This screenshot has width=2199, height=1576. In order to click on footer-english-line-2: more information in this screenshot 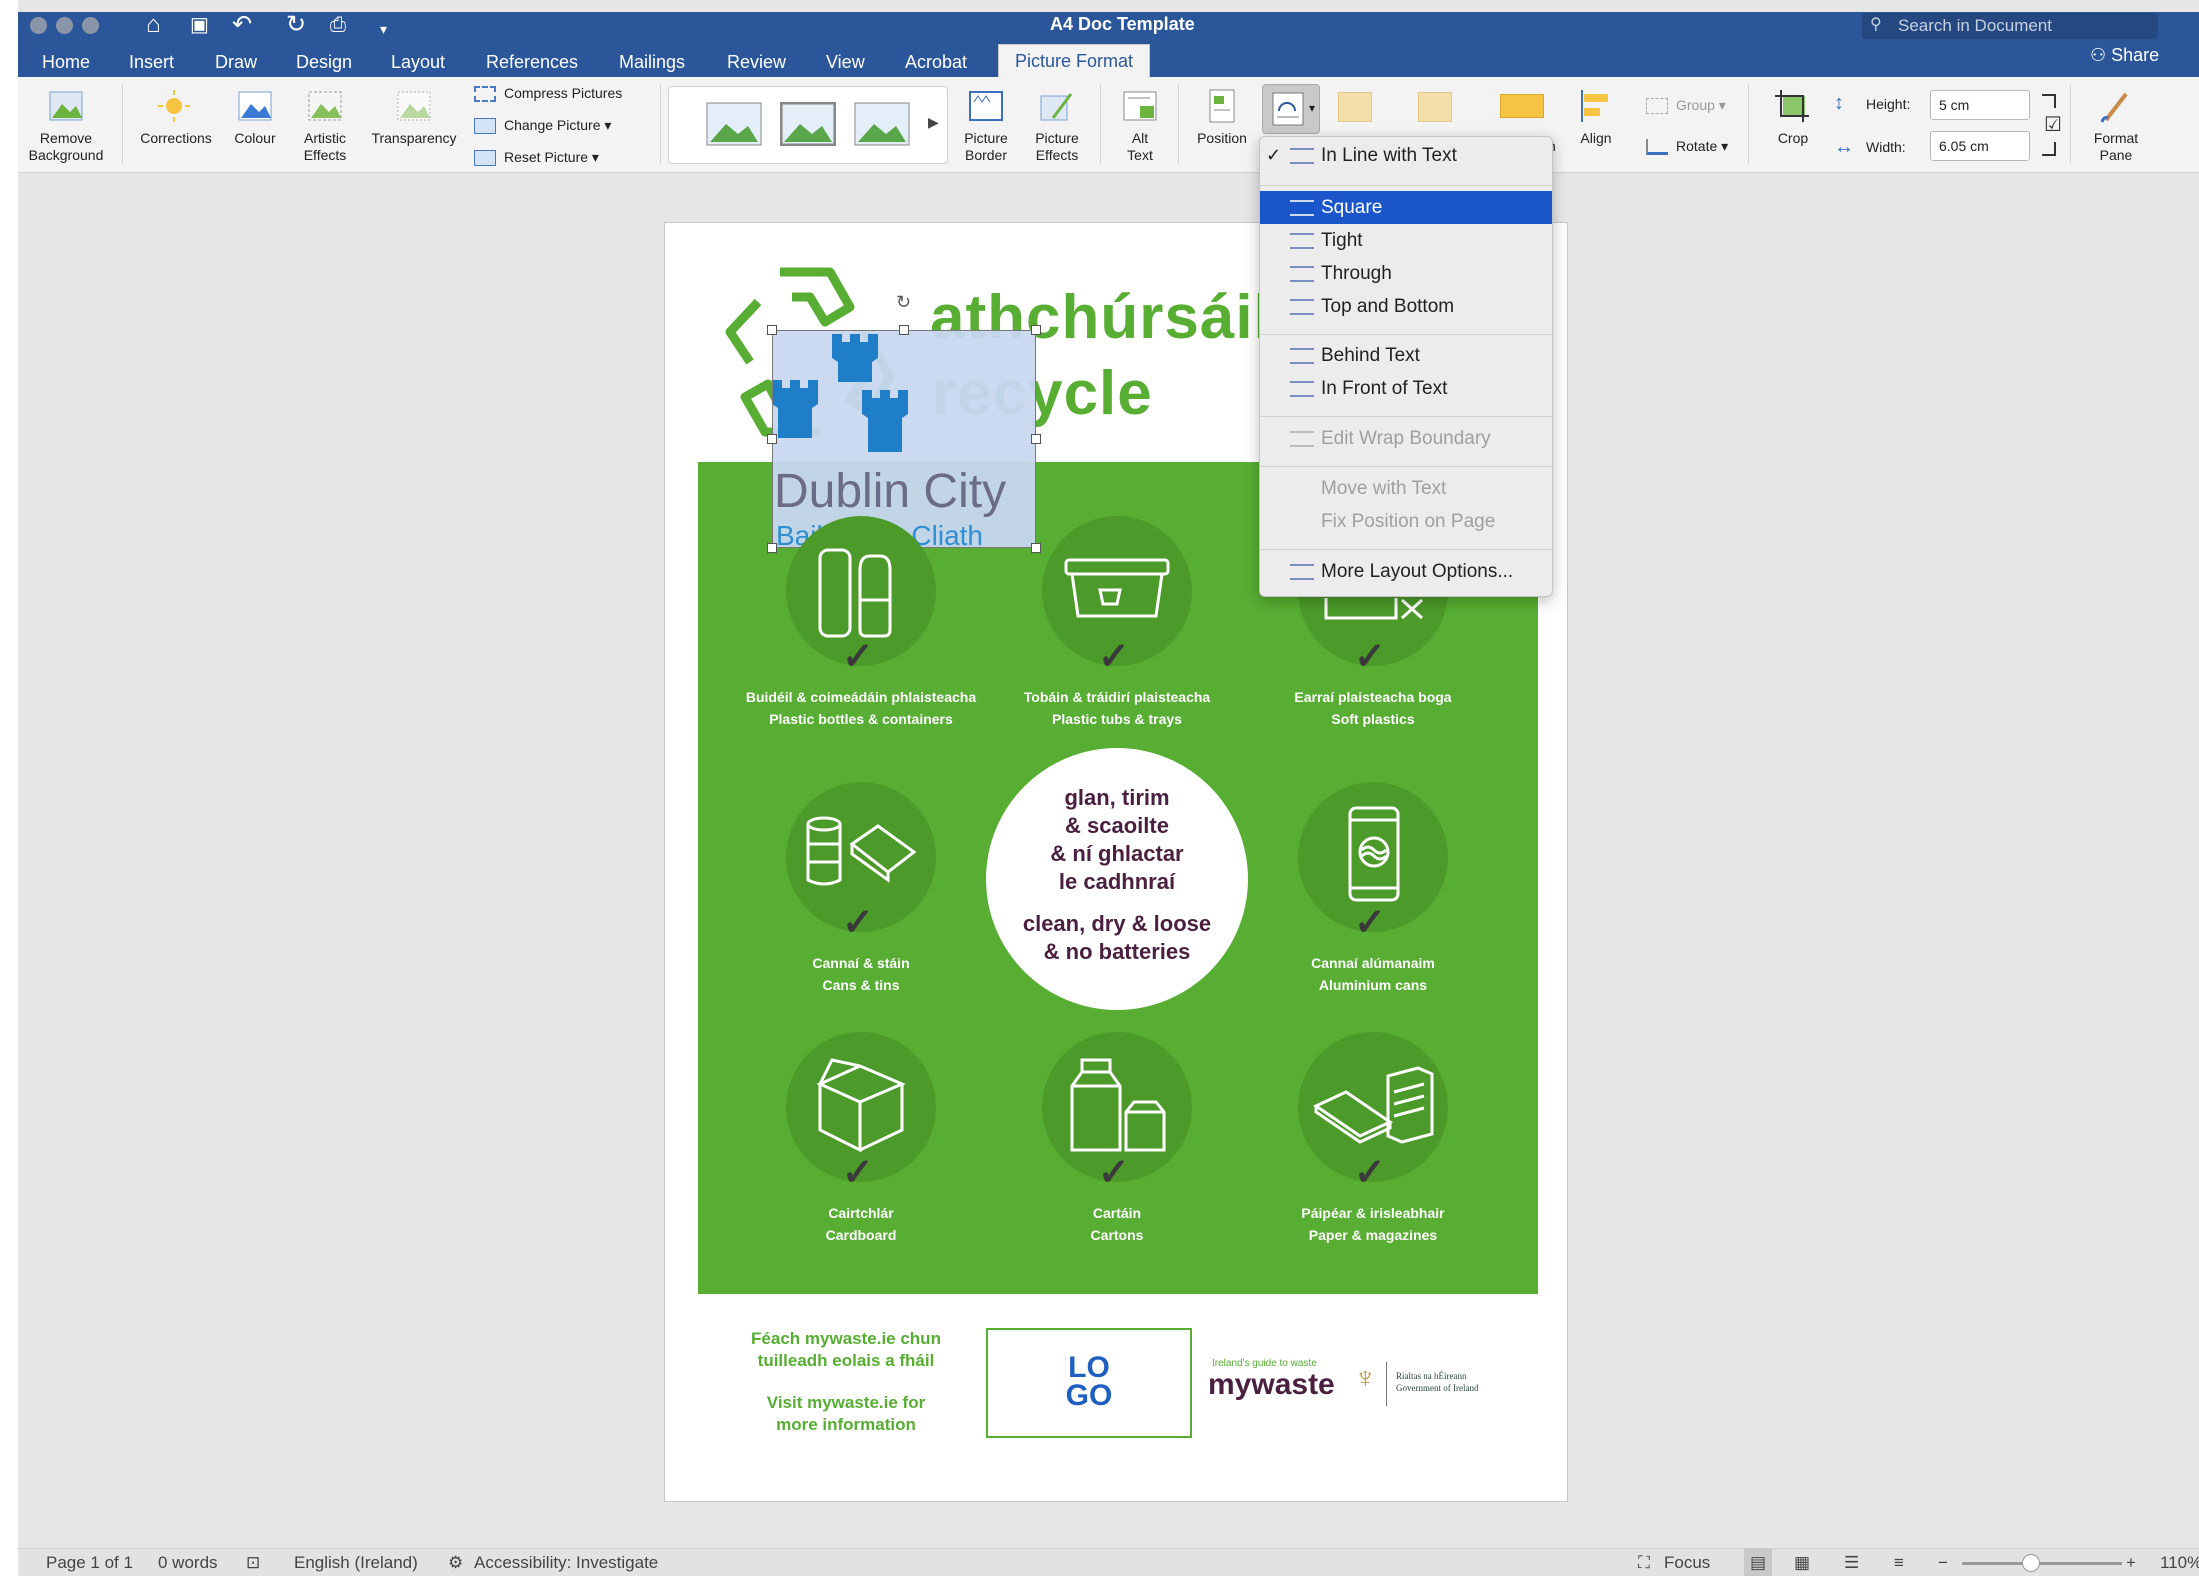, I will do `click(846, 1424)`.